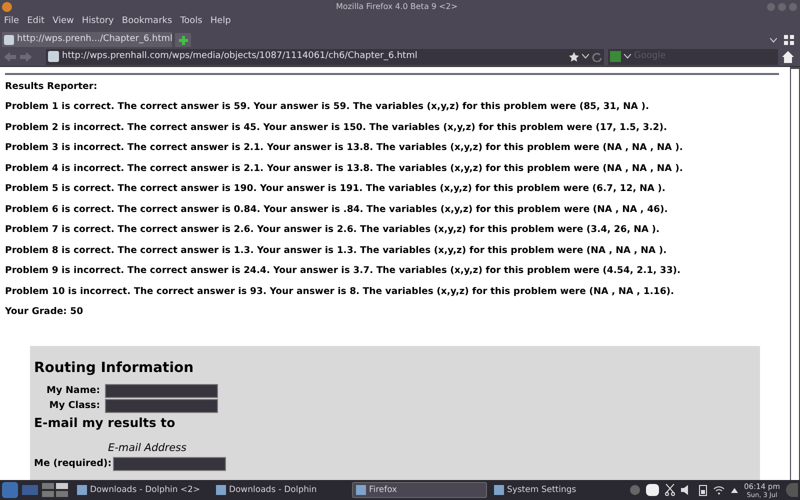  What do you see at coordinates (74, 406) in the screenshot?
I see `field-label: My Class:` at bounding box center [74, 406].